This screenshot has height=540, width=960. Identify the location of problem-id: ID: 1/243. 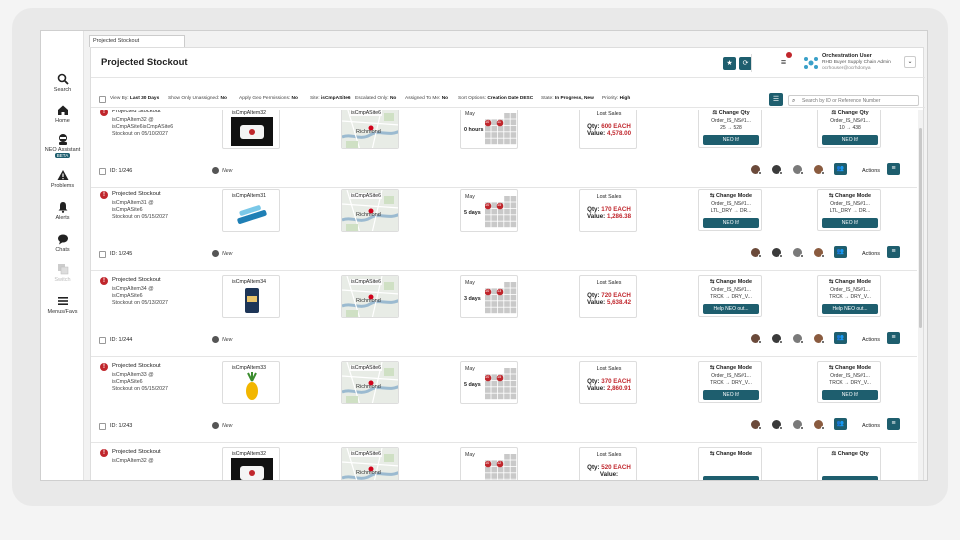
(121, 426).